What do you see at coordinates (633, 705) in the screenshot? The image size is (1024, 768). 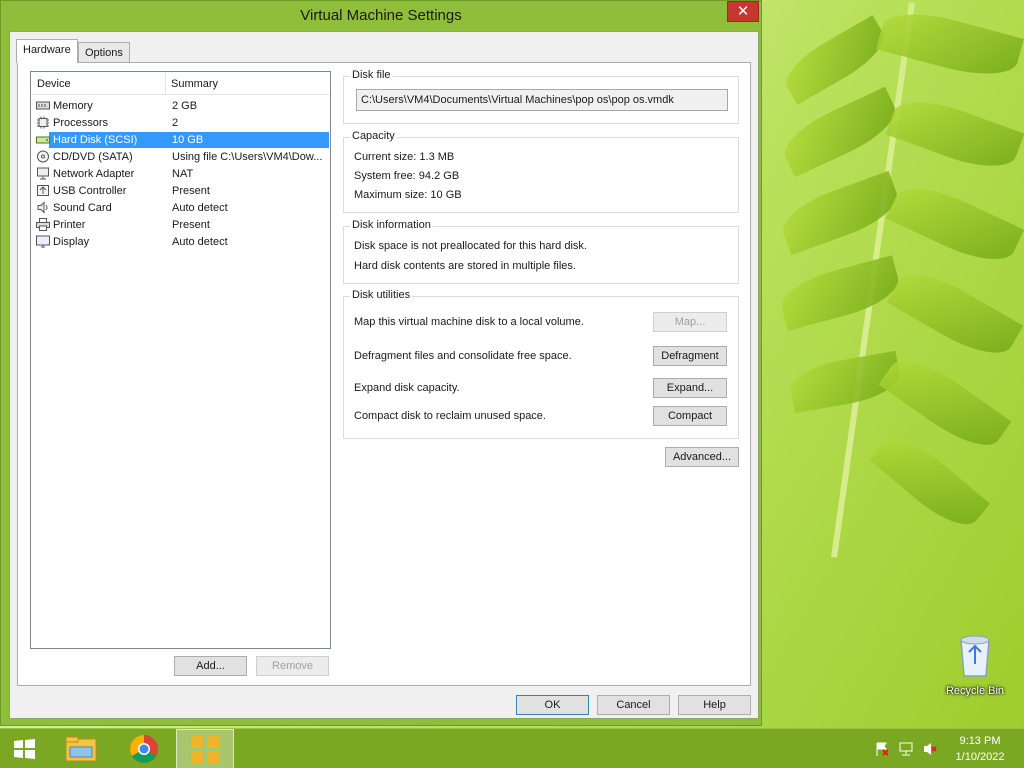 I see `cancel-button: Cancel` at bounding box center [633, 705].